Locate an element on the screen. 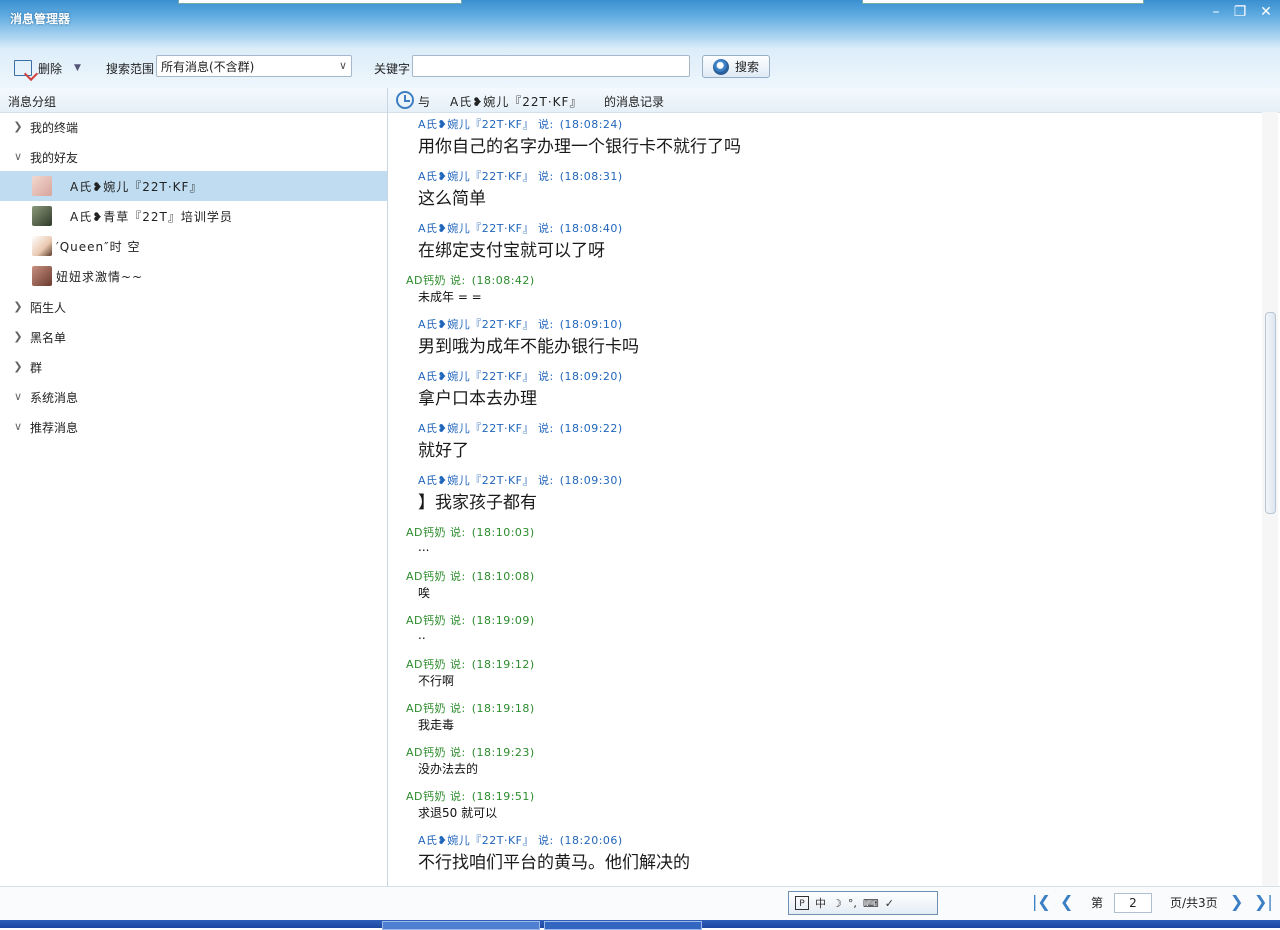 The height and width of the screenshot is (930, 1280). chevron-down-icon: ▼ is located at coordinates (77, 68).